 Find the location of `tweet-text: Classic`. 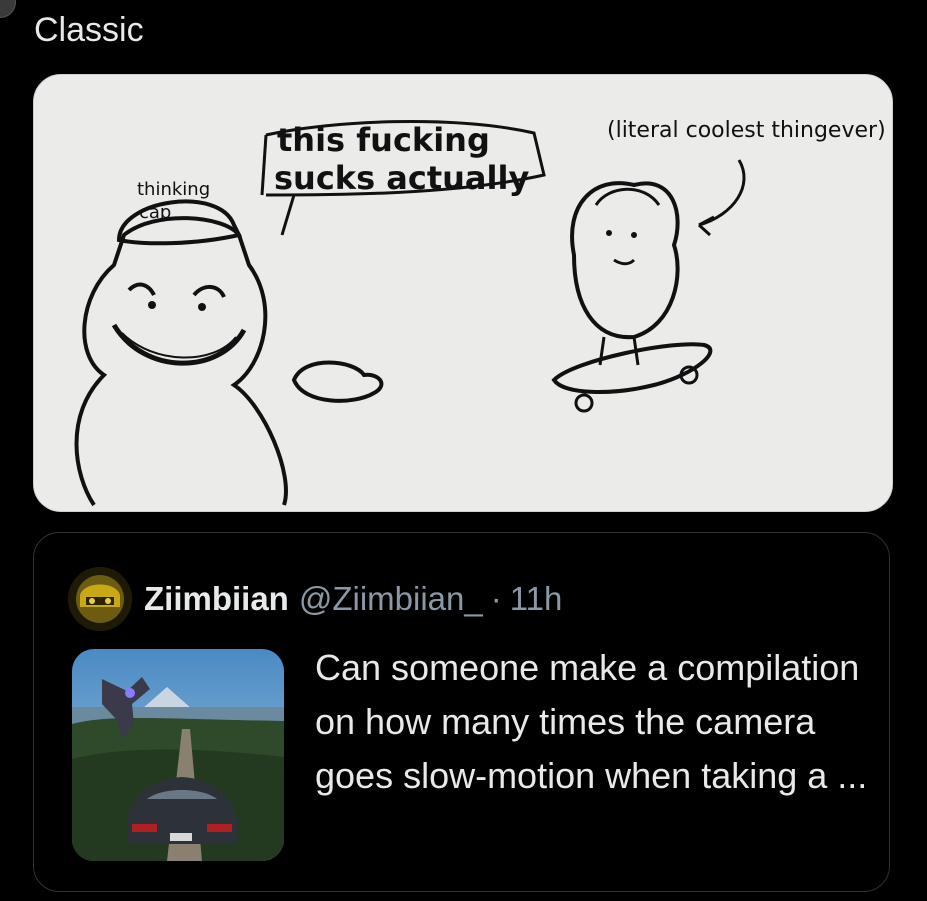

tweet-text: Classic is located at coordinates (89, 30).